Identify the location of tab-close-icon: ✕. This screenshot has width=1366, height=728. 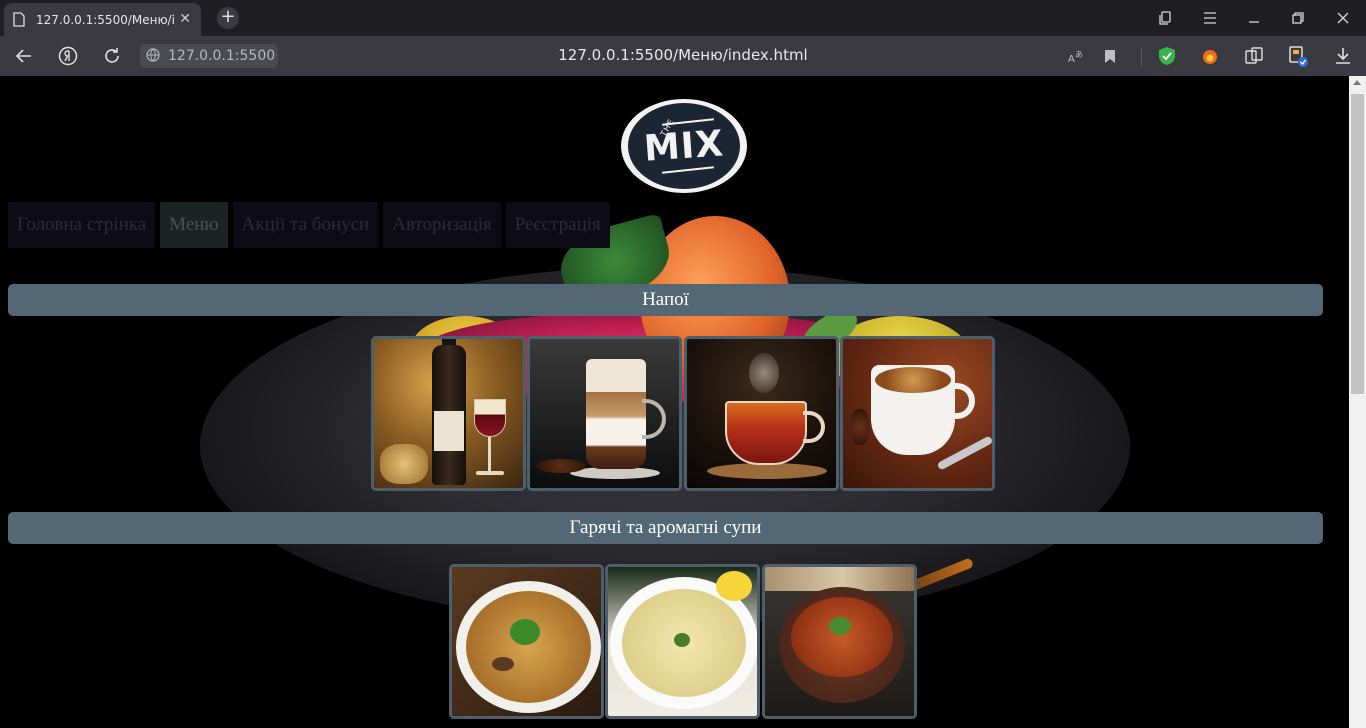
(185, 19).